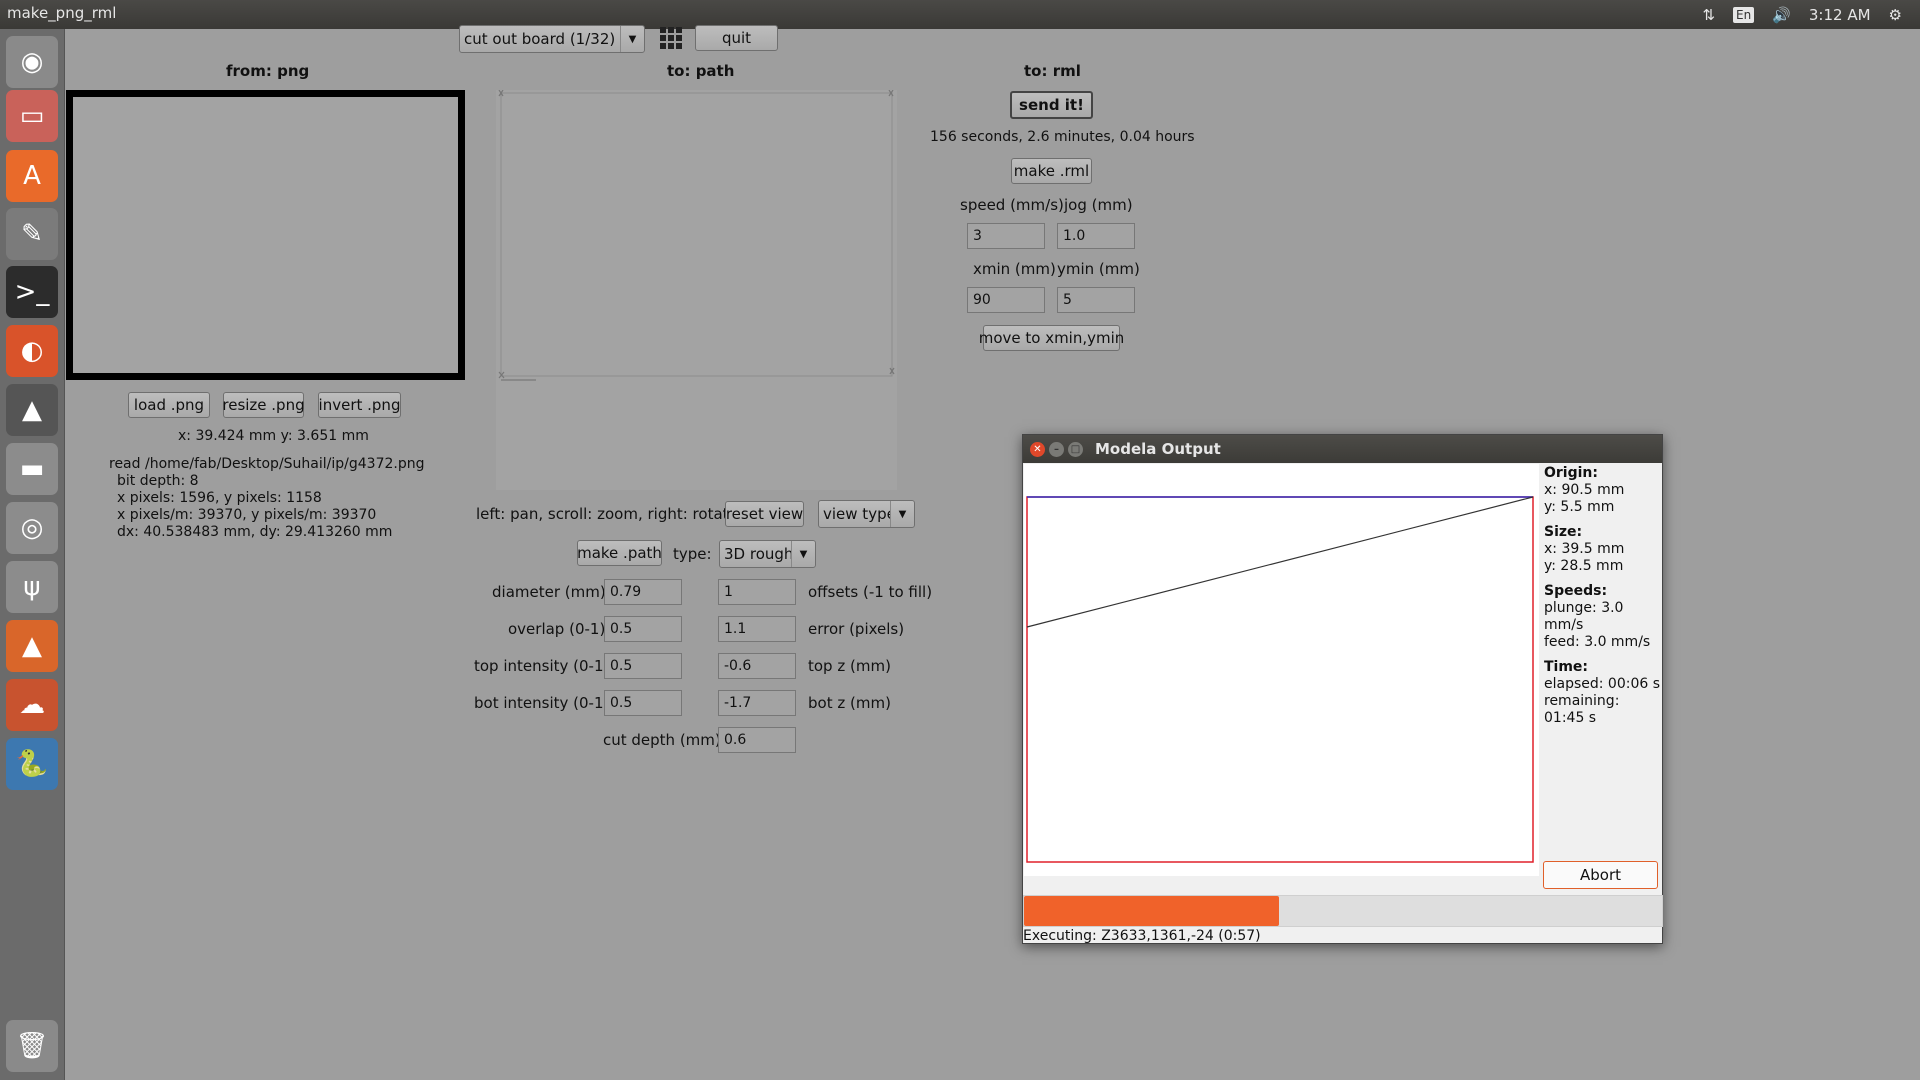 This screenshot has width=1920, height=1080. I want to click on abort-button: Abort, so click(1600, 875).